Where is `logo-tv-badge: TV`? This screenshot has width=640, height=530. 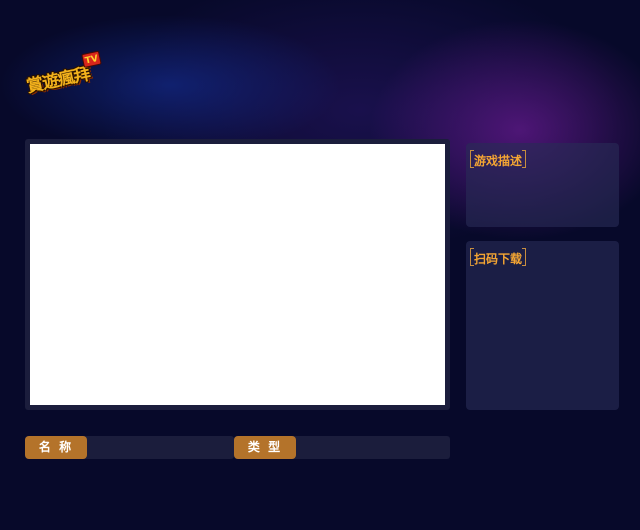
logo-tv-badge: TV is located at coordinates (91, 59).